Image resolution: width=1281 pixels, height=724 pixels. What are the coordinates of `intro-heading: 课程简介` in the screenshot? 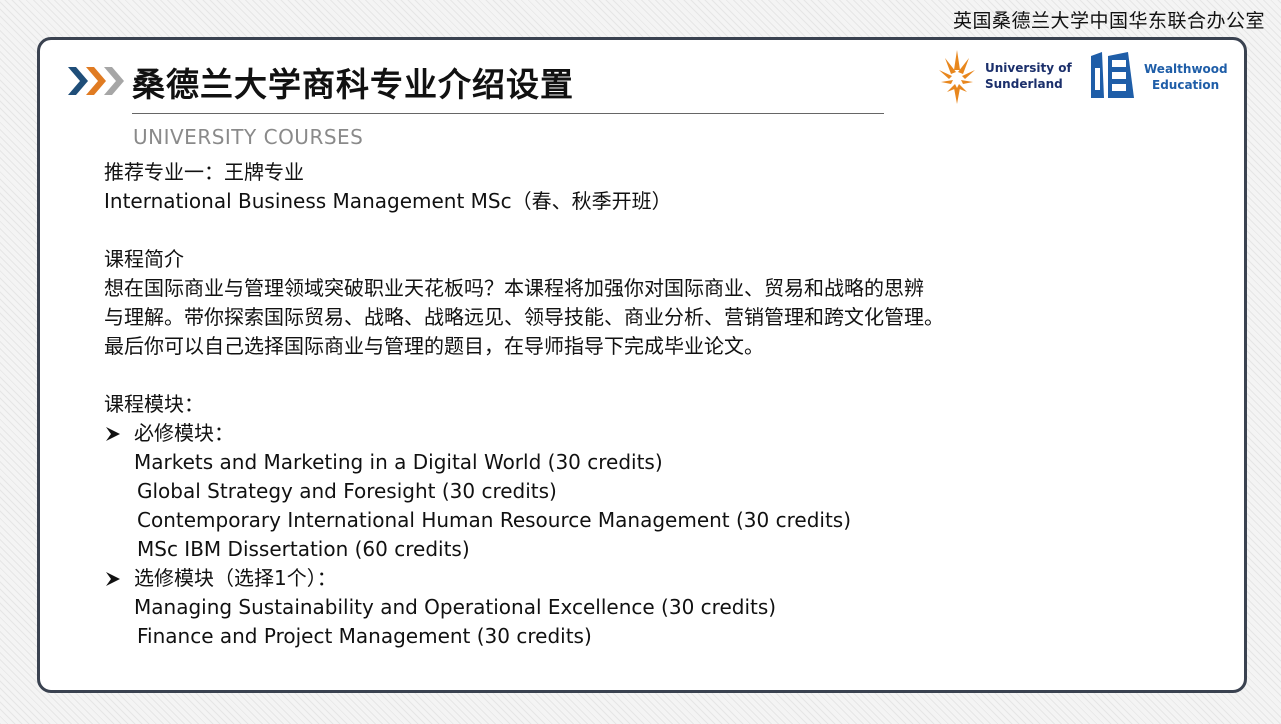 It's located at (144, 259).